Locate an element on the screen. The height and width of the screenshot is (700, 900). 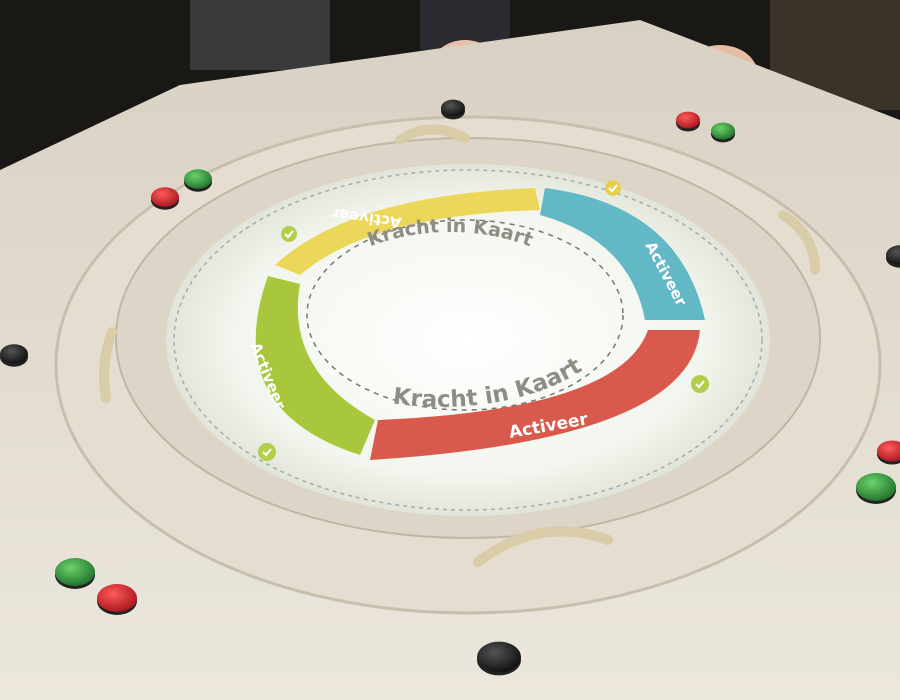
check-icon-top-right is located at coordinates (613, 188).